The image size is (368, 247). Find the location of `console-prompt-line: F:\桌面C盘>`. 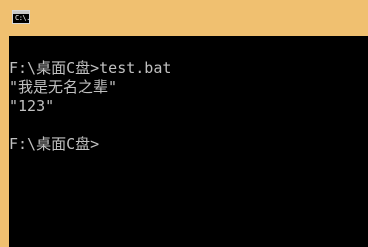

console-prompt-line: F:\桌面C盘> is located at coordinates (188, 144).